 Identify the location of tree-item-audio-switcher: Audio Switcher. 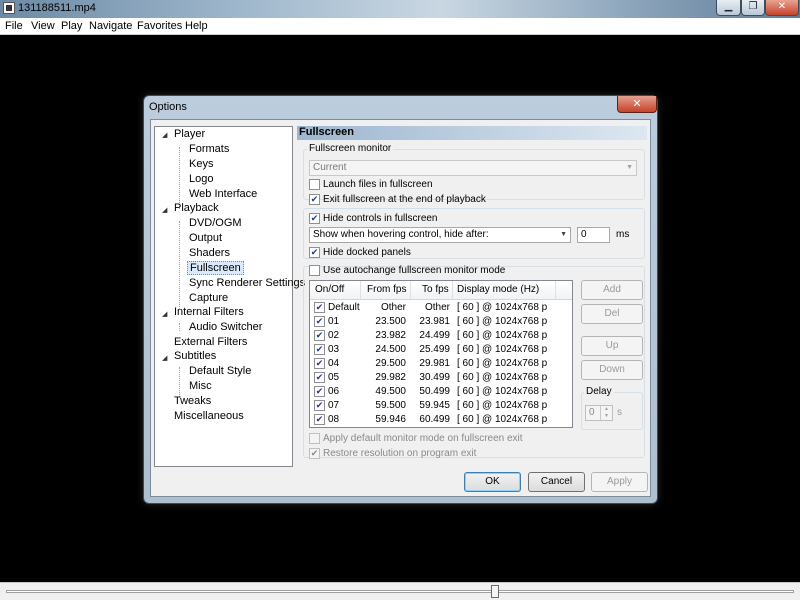
(225, 327).